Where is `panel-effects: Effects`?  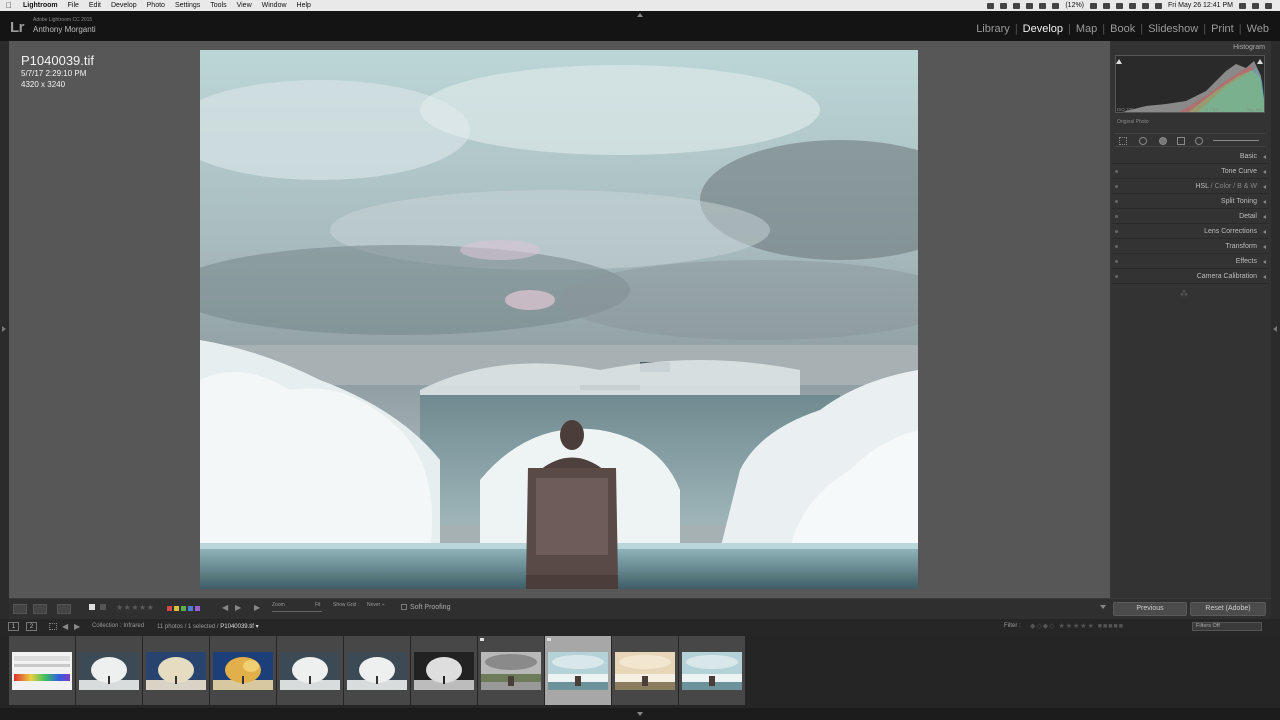 panel-effects: Effects is located at coordinates (1190, 262).